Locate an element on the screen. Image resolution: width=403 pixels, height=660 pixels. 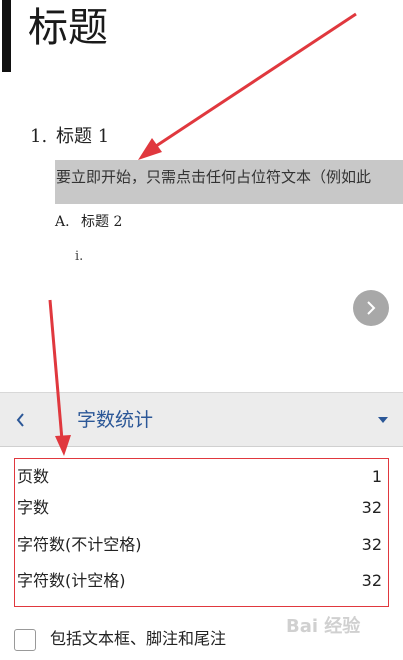
word-count-header: 字数统计 is located at coordinates (201, 419).